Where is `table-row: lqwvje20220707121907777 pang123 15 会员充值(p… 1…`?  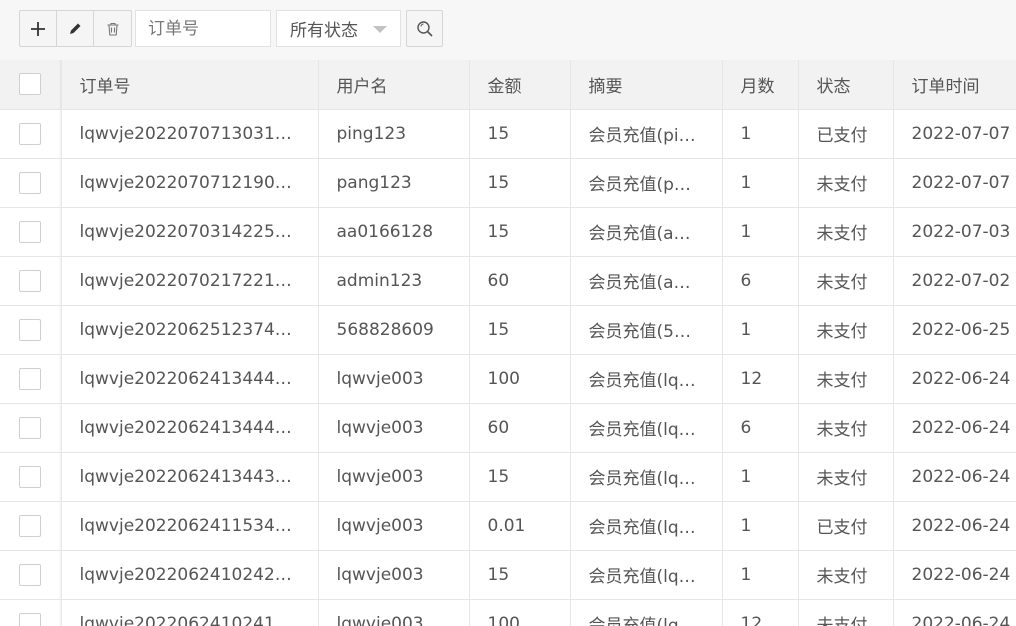 table-row: lqwvje20220707121907777 pang123 15 会员充值(p… 1… is located at coordinates (508, 183).